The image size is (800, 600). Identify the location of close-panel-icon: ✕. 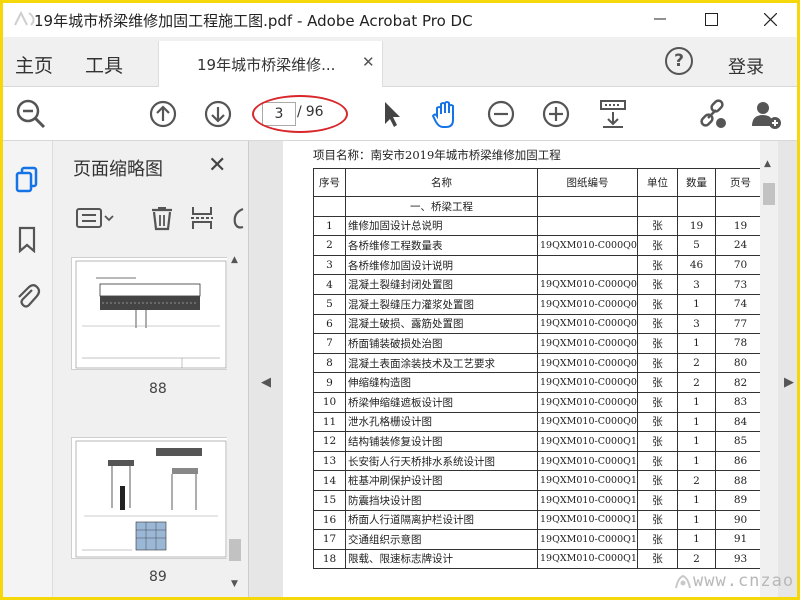
(217, 165).